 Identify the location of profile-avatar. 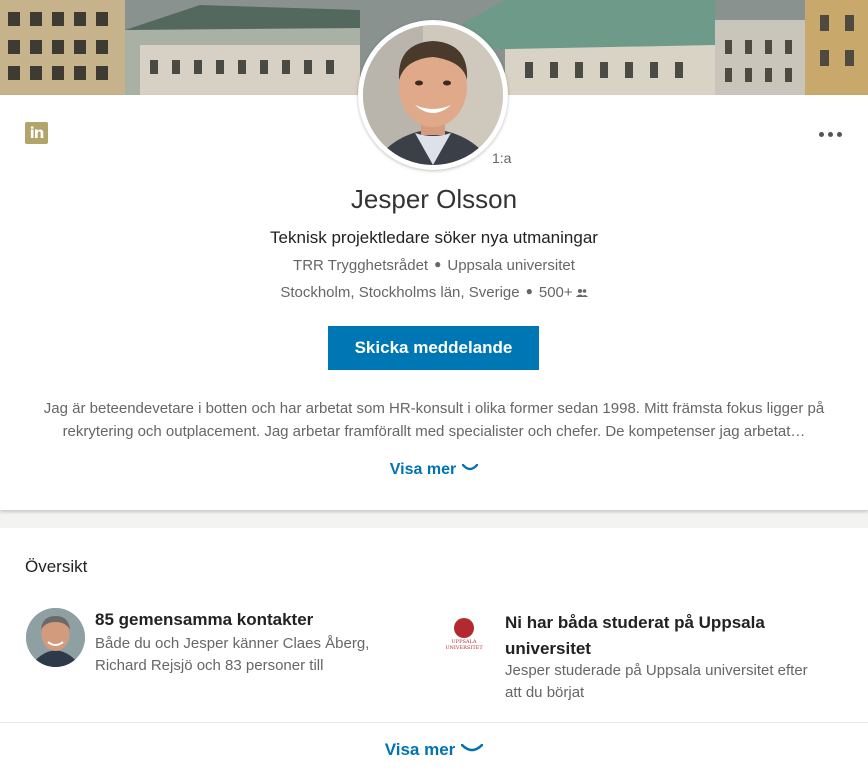
(433, 95).